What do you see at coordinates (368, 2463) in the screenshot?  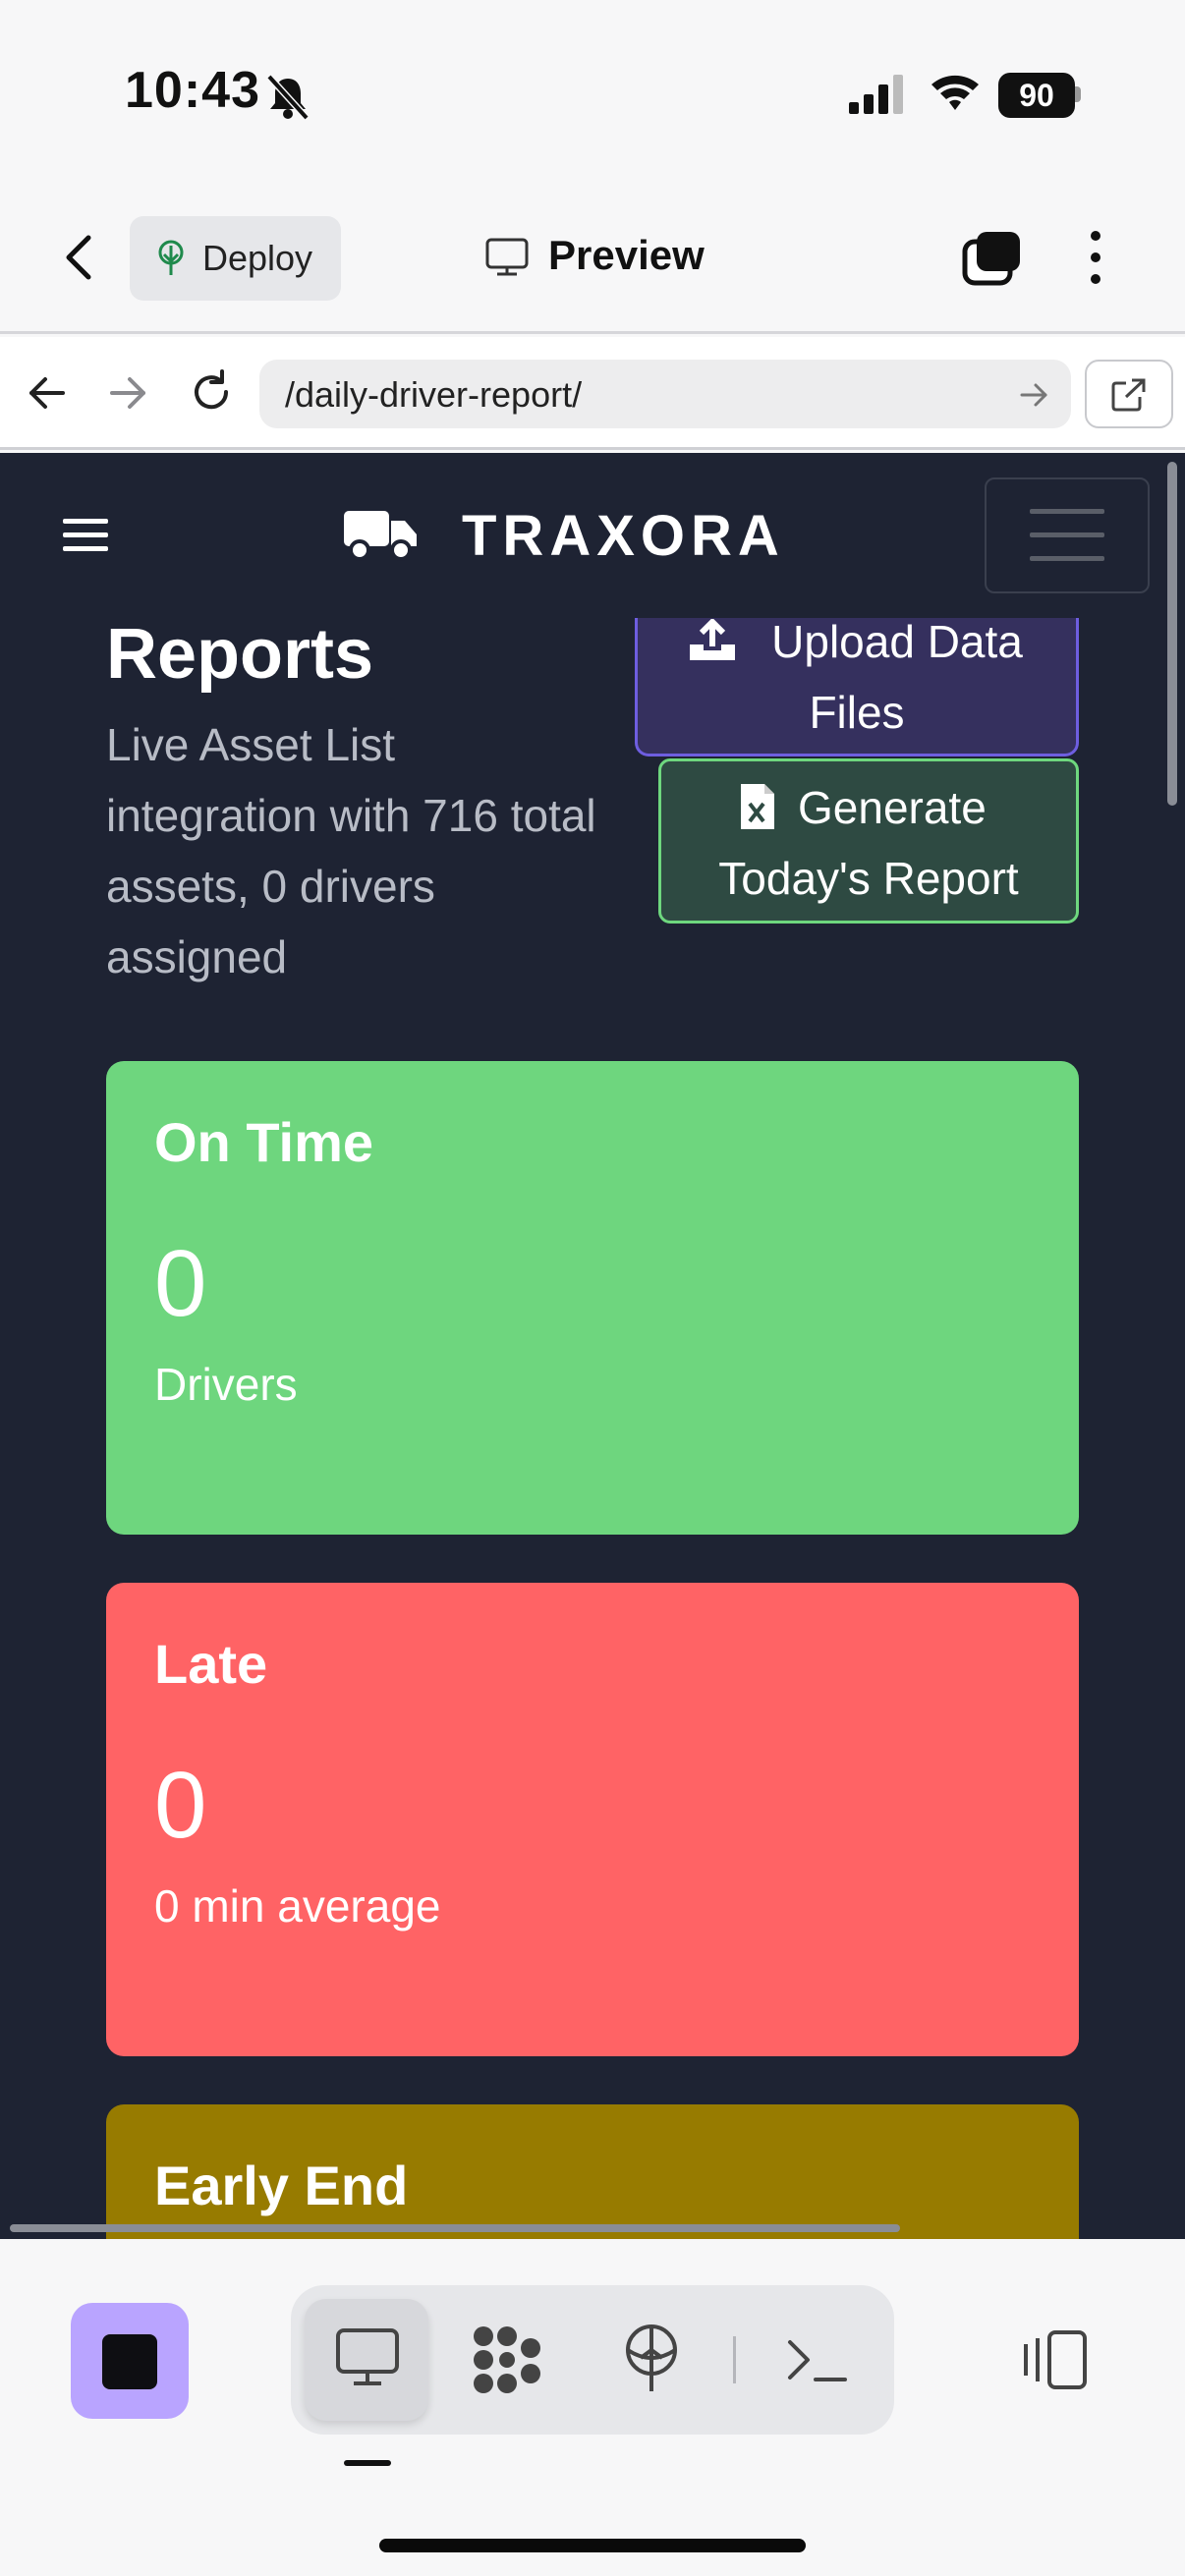 I see `active-tab-indicator` at bounding box center [368, 2463].